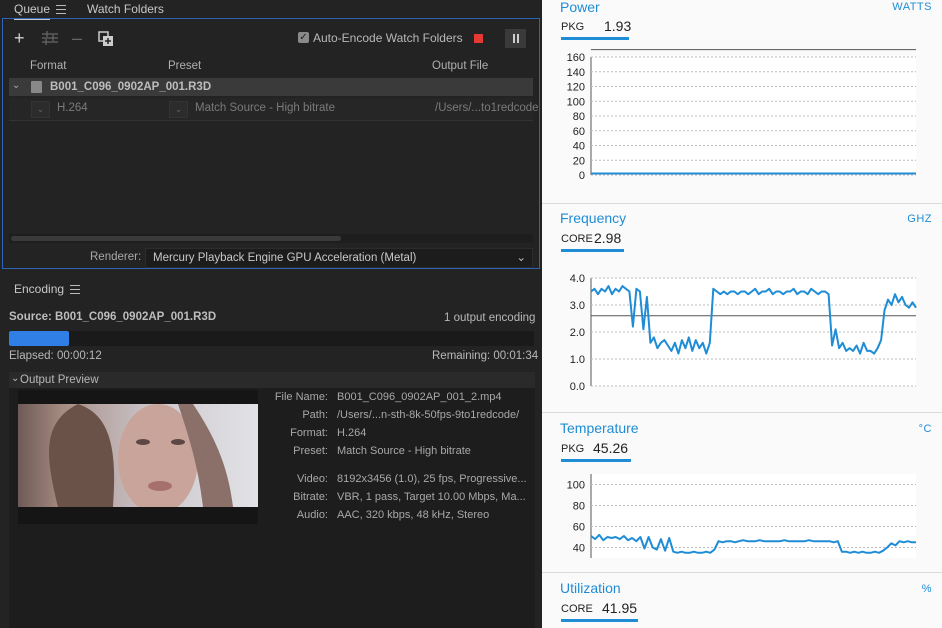 The image size is (942, 628). I want to click on frequency-chart: 0.0 1.0 2.0 3.0 4.0, so click(743, 333).